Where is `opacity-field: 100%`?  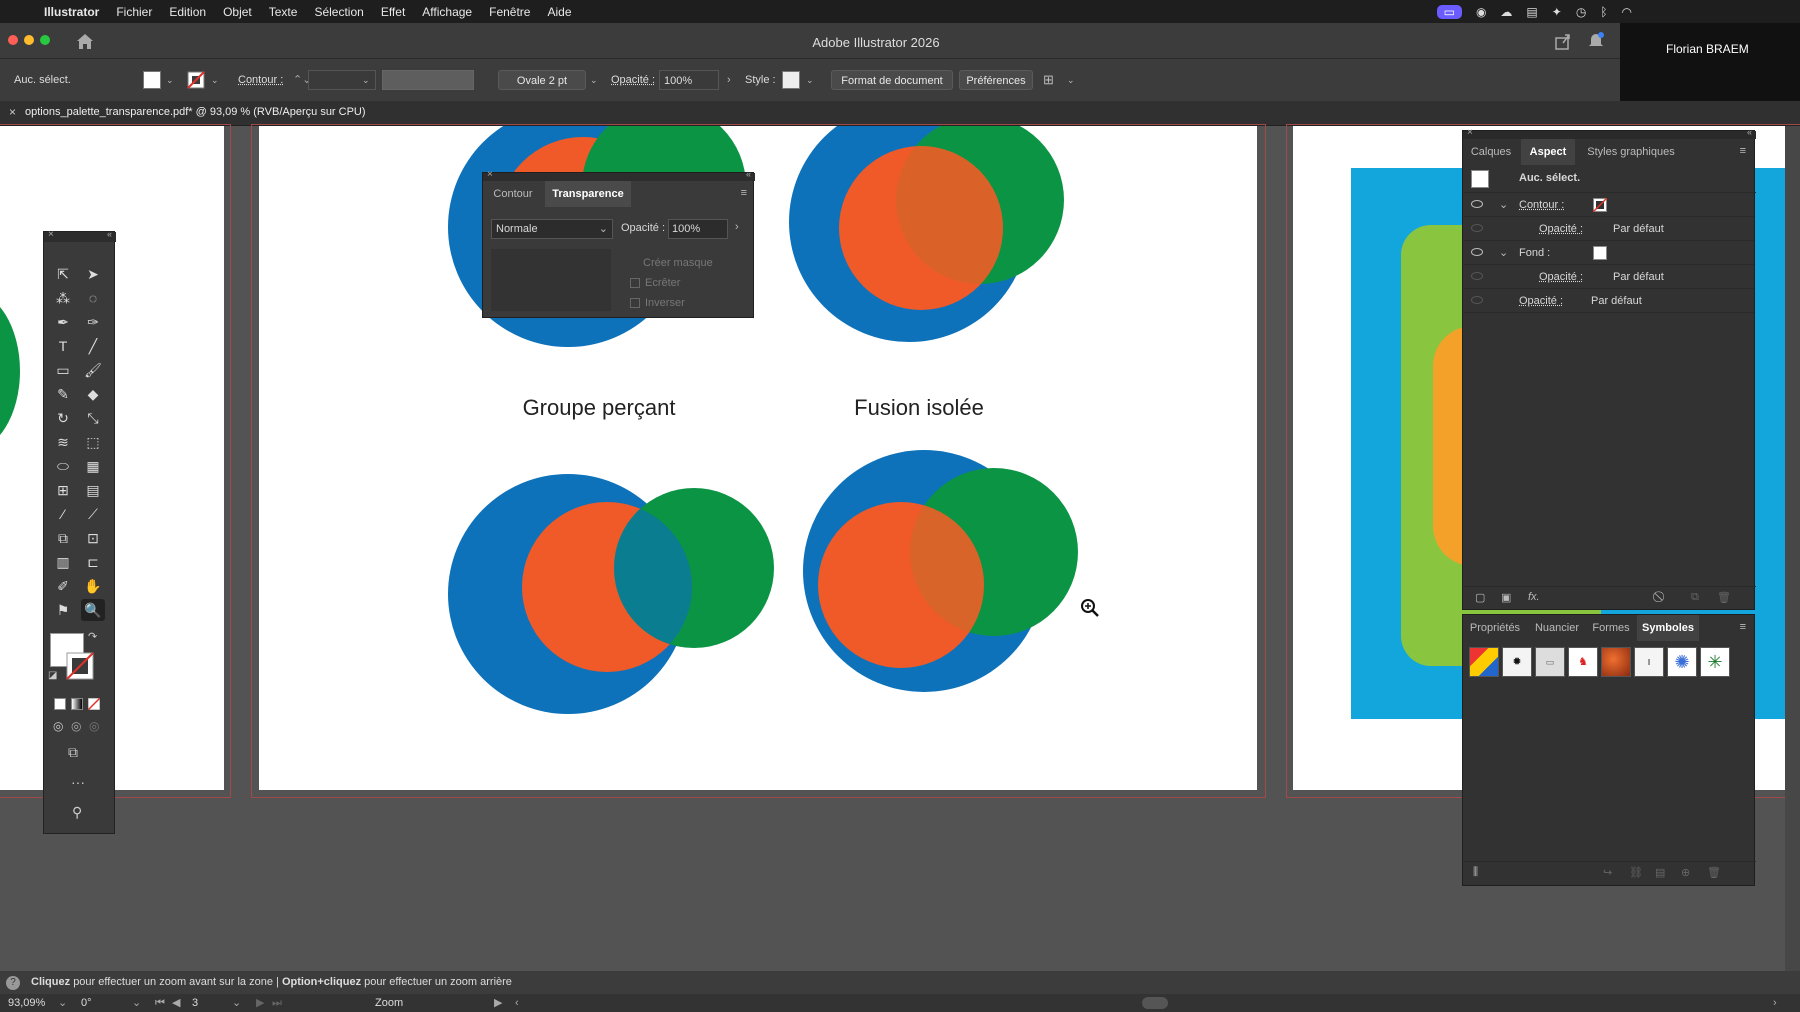 opacity-field: 100% is located at coordinates (689, 80).